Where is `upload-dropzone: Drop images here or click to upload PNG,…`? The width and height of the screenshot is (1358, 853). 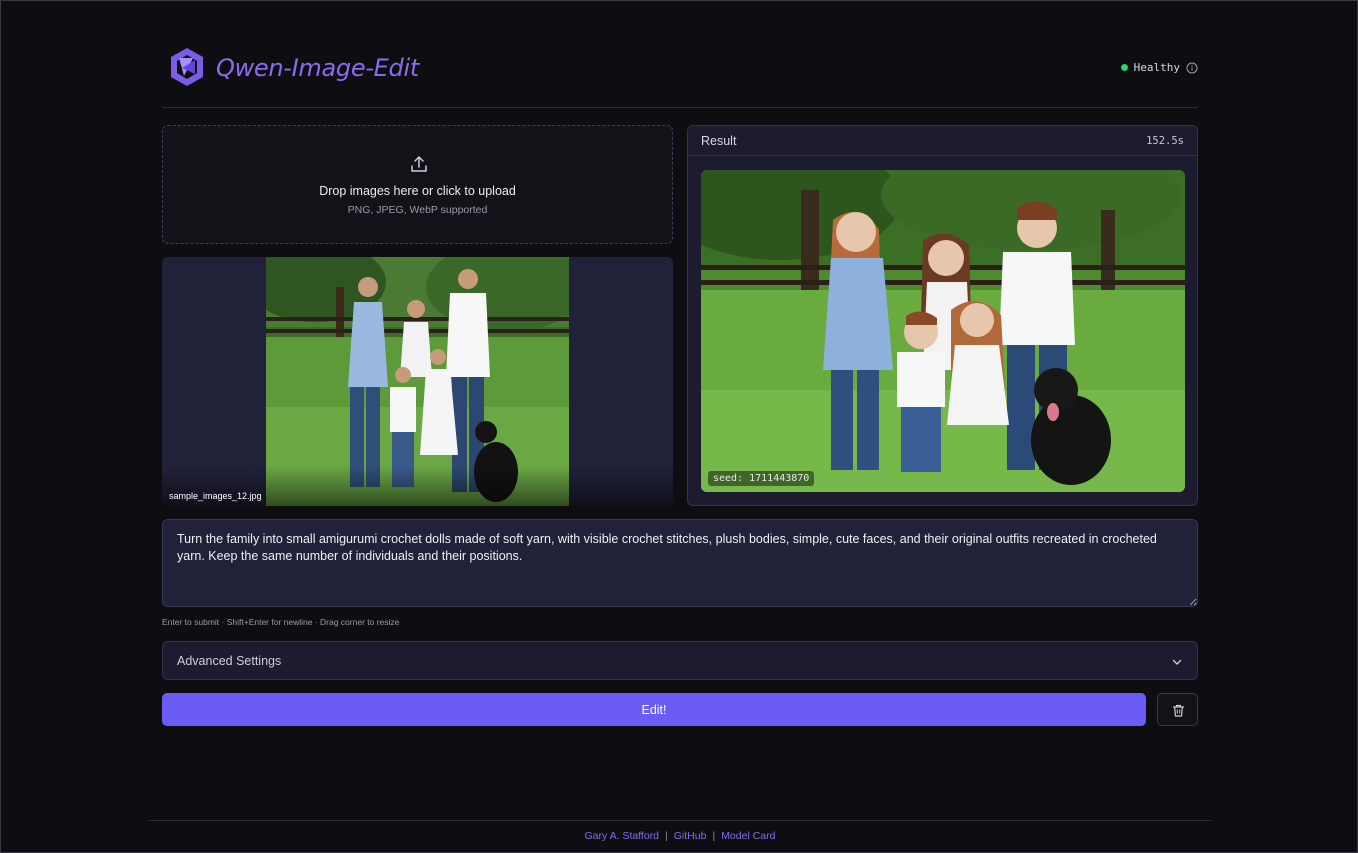 upload-dropzone: Drop images here or click to upload PNG,… is located at coordinates (417, 184).